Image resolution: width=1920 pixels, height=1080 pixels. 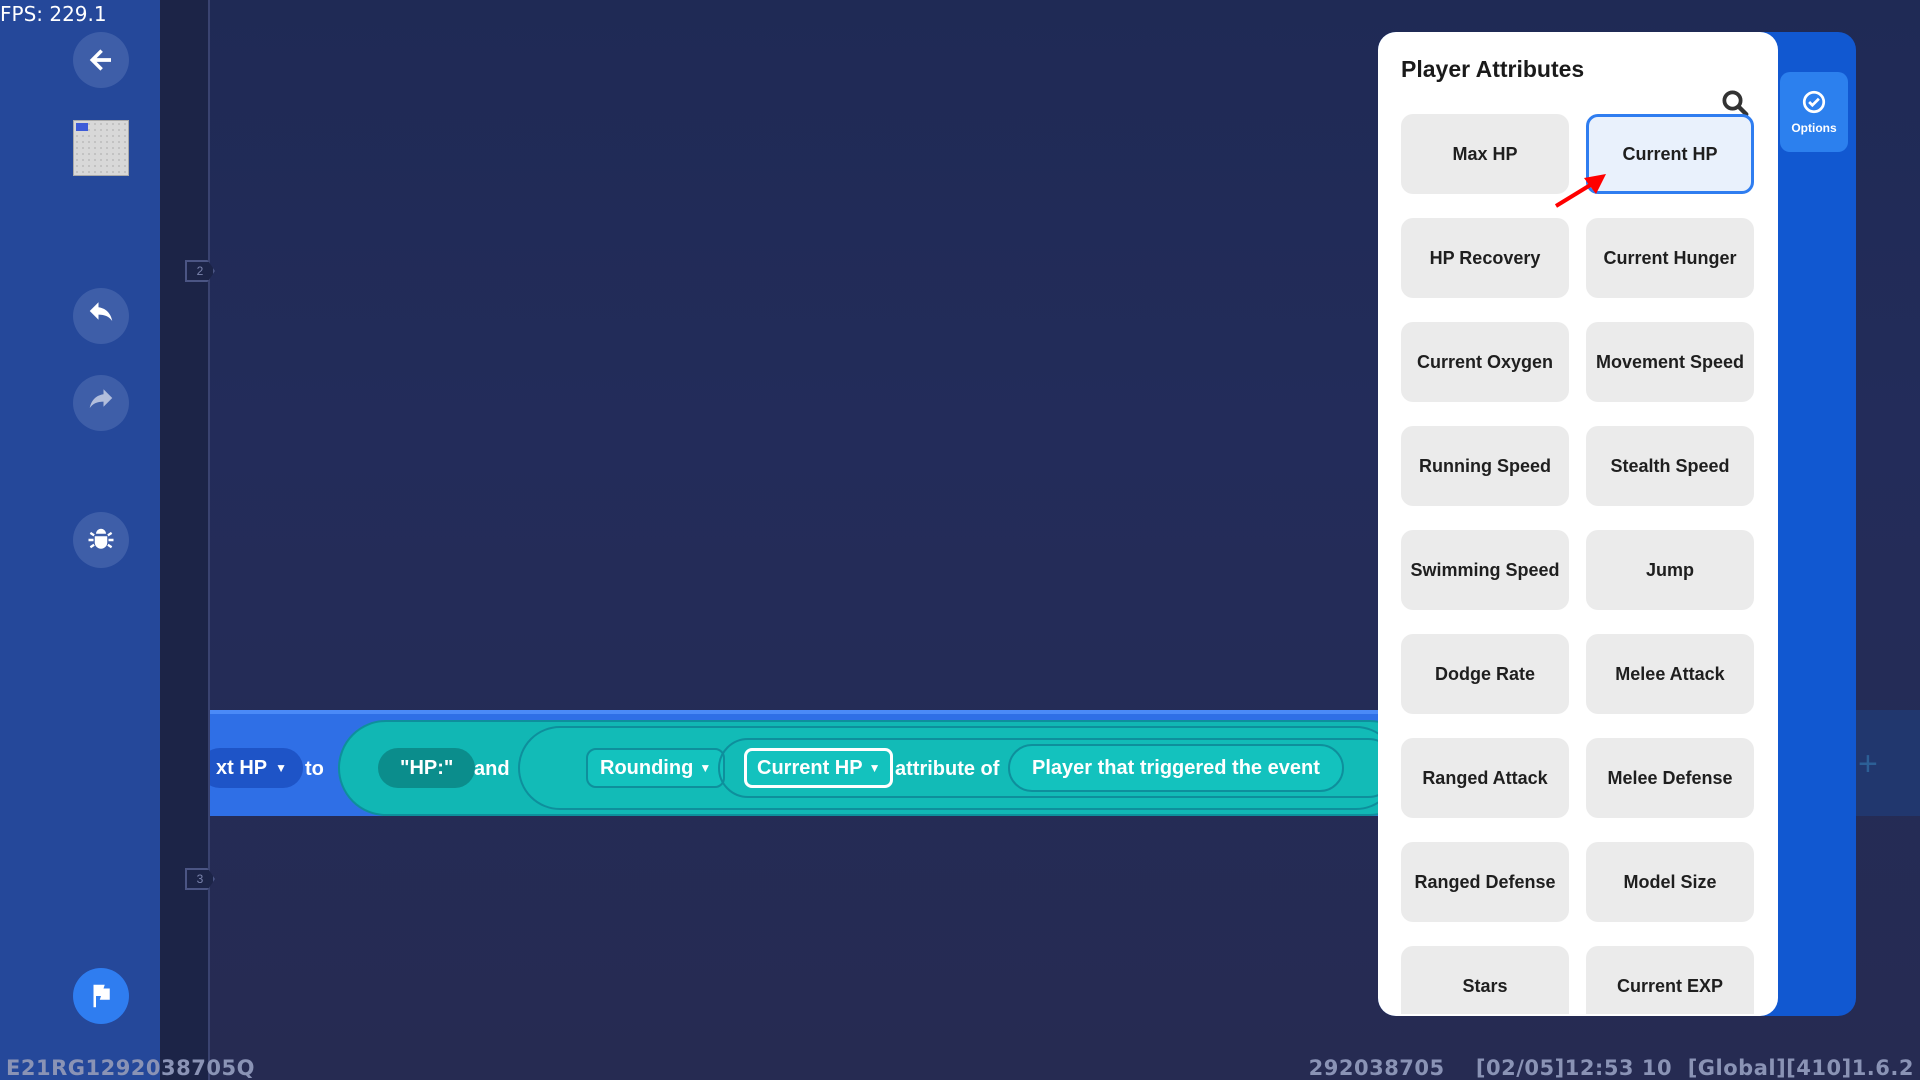 I want to click on options-label: Options, so click(x=1814, y=128).